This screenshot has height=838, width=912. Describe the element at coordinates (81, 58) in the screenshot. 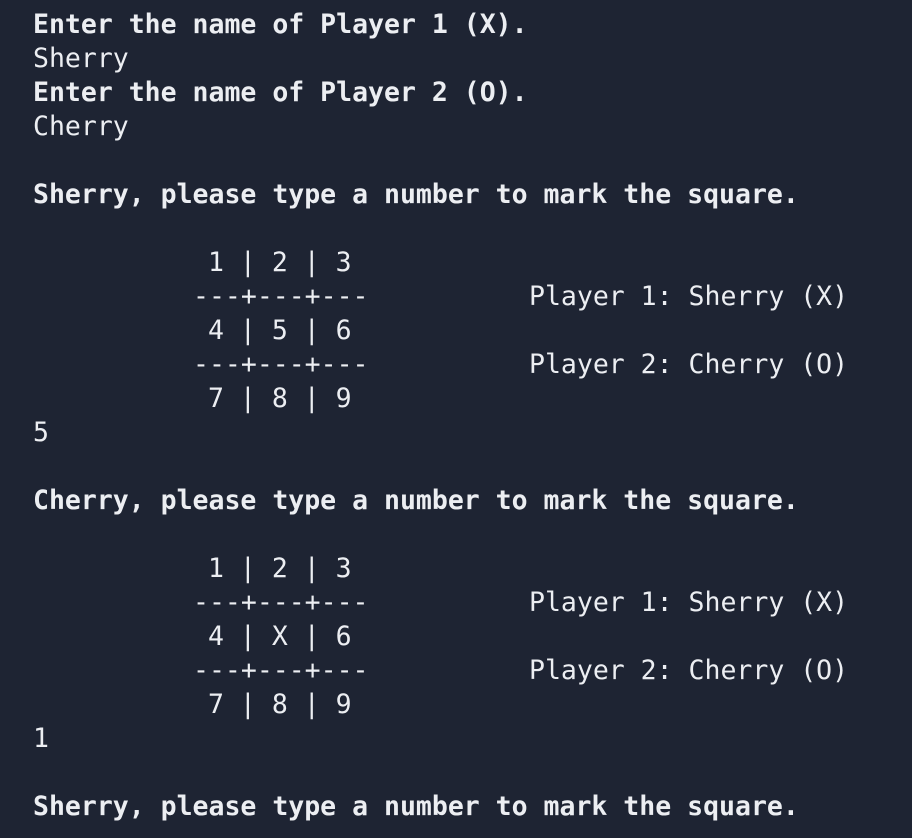

I see `player1-name-input: Sherry` at that location.